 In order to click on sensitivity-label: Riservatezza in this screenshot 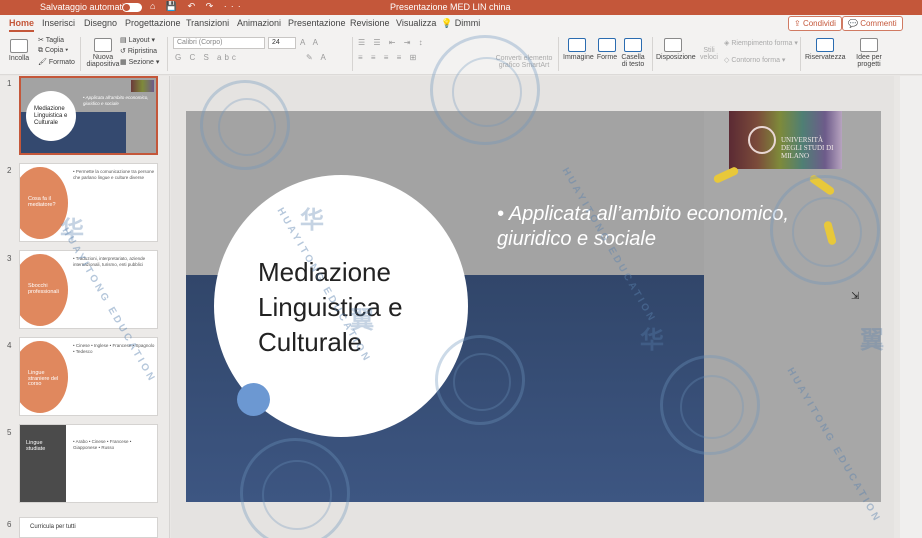, I will do `click(825, 57)`.